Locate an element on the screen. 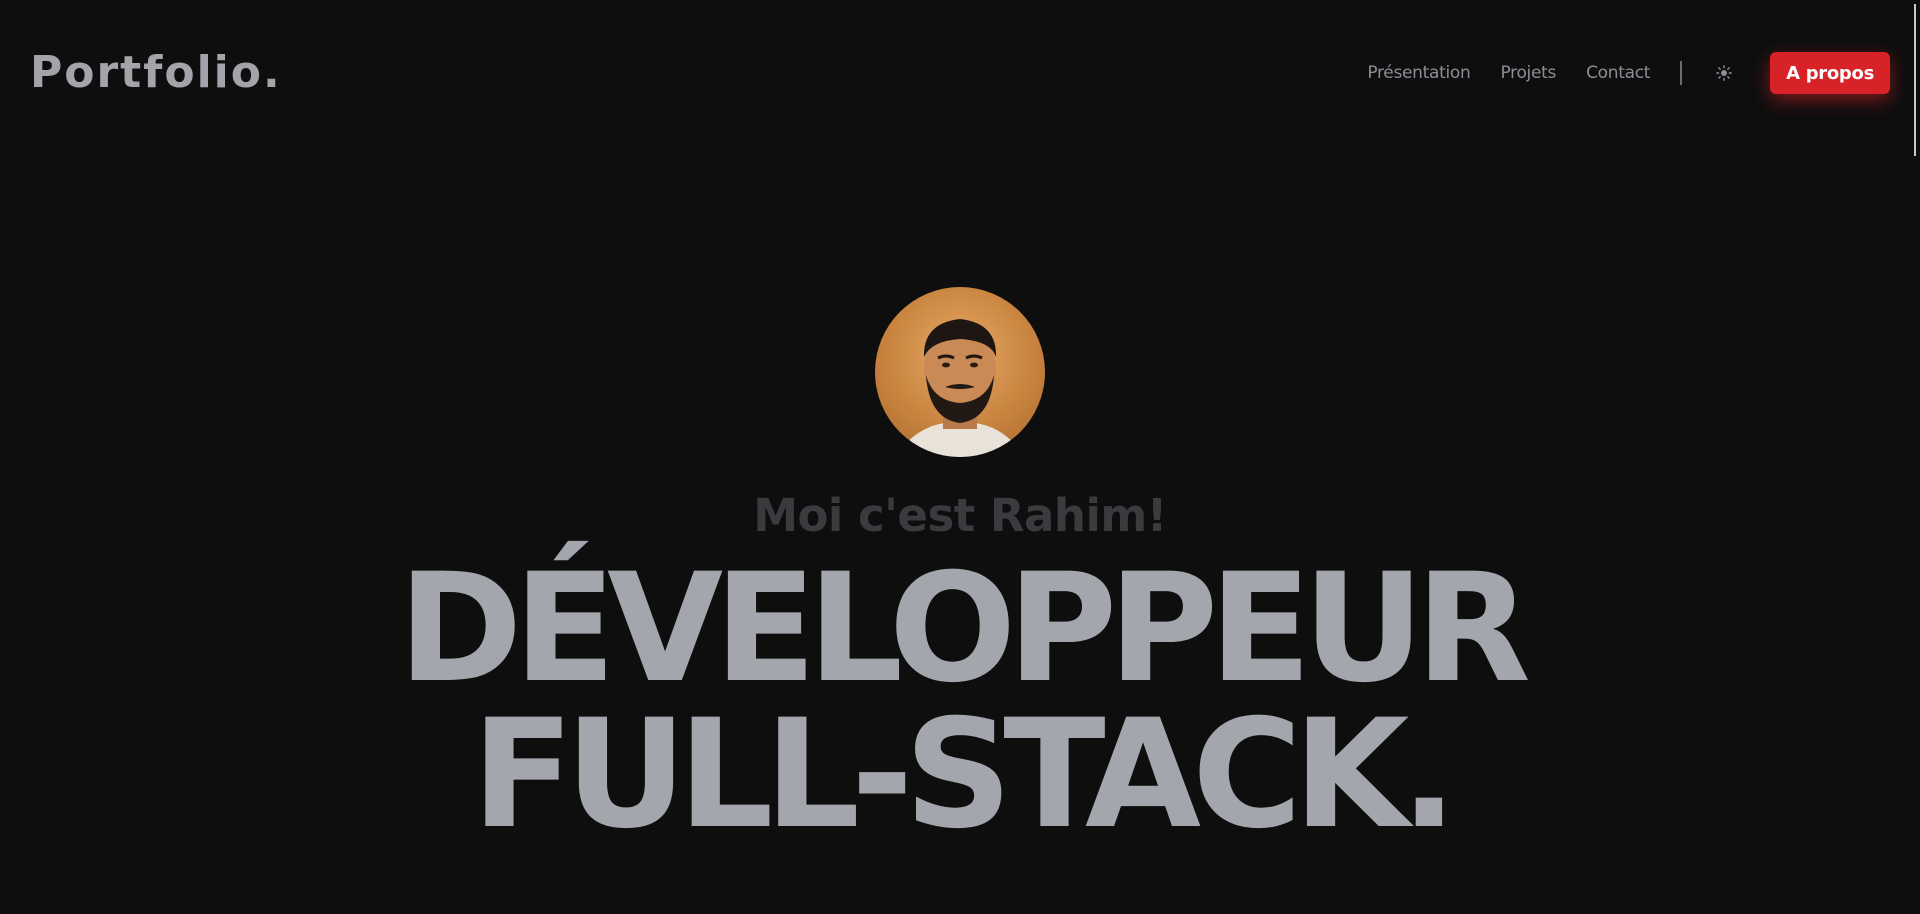 The width and height of the screenshot is (1920, 914). nav-divider is located at coordinates (1681, 73).